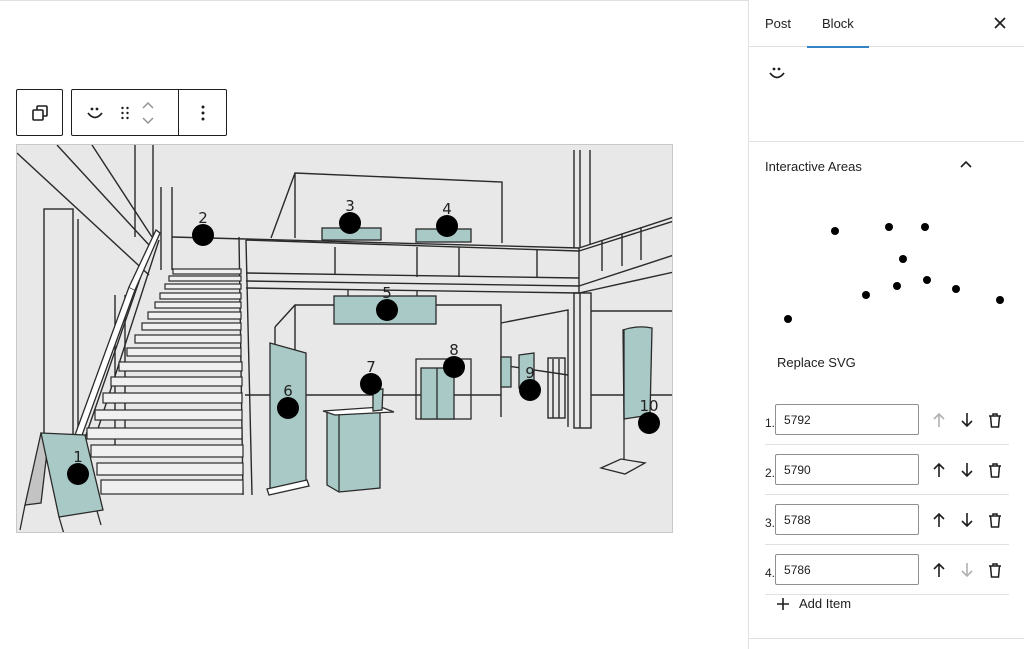  I want to click on panel-divider, so click(886, 638).